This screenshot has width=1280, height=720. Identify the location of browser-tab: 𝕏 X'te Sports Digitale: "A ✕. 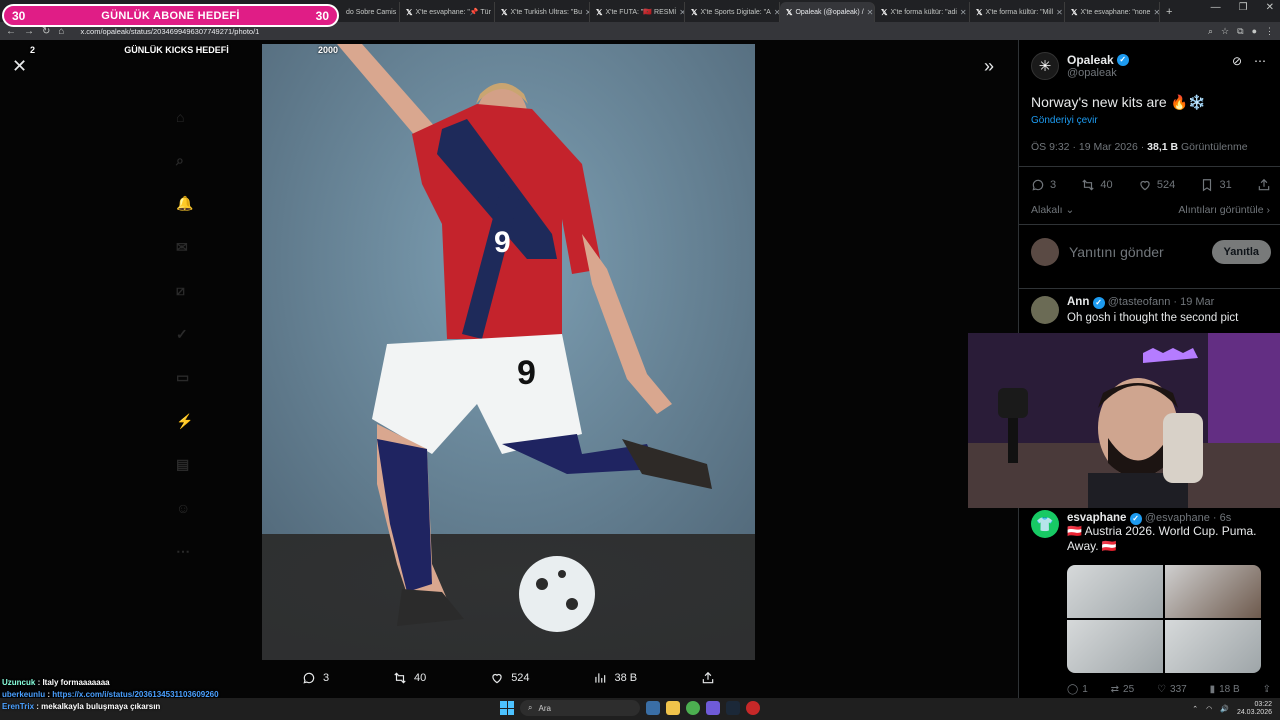
(732, 12).